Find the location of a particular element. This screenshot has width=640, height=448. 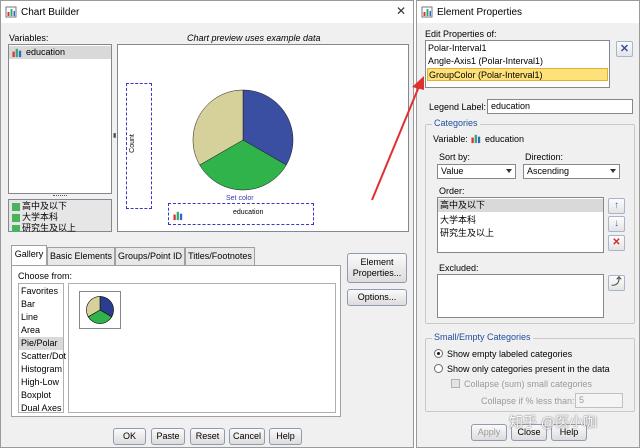

direction-value: Ascending is located at coordinates (548, 171).